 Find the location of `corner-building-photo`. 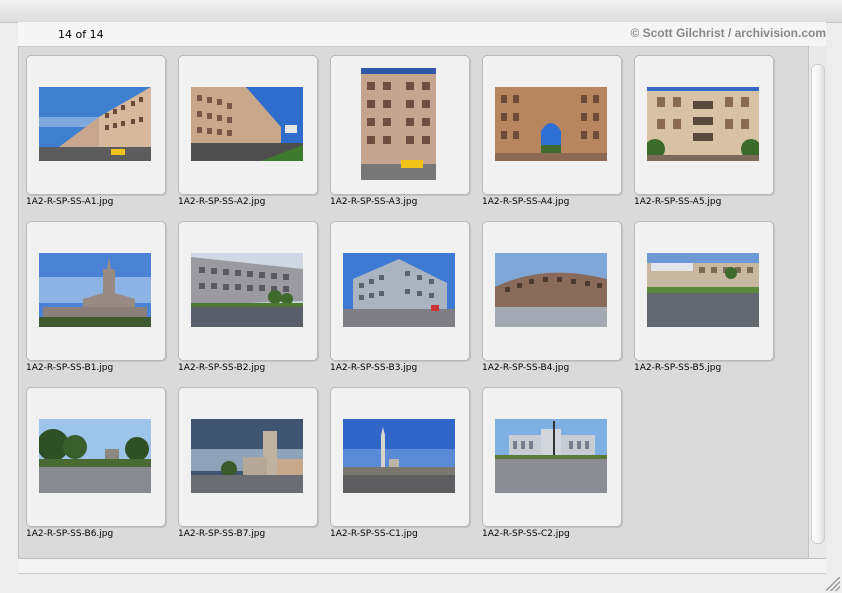

corner-building-photo is located at coordinates (399, 290).